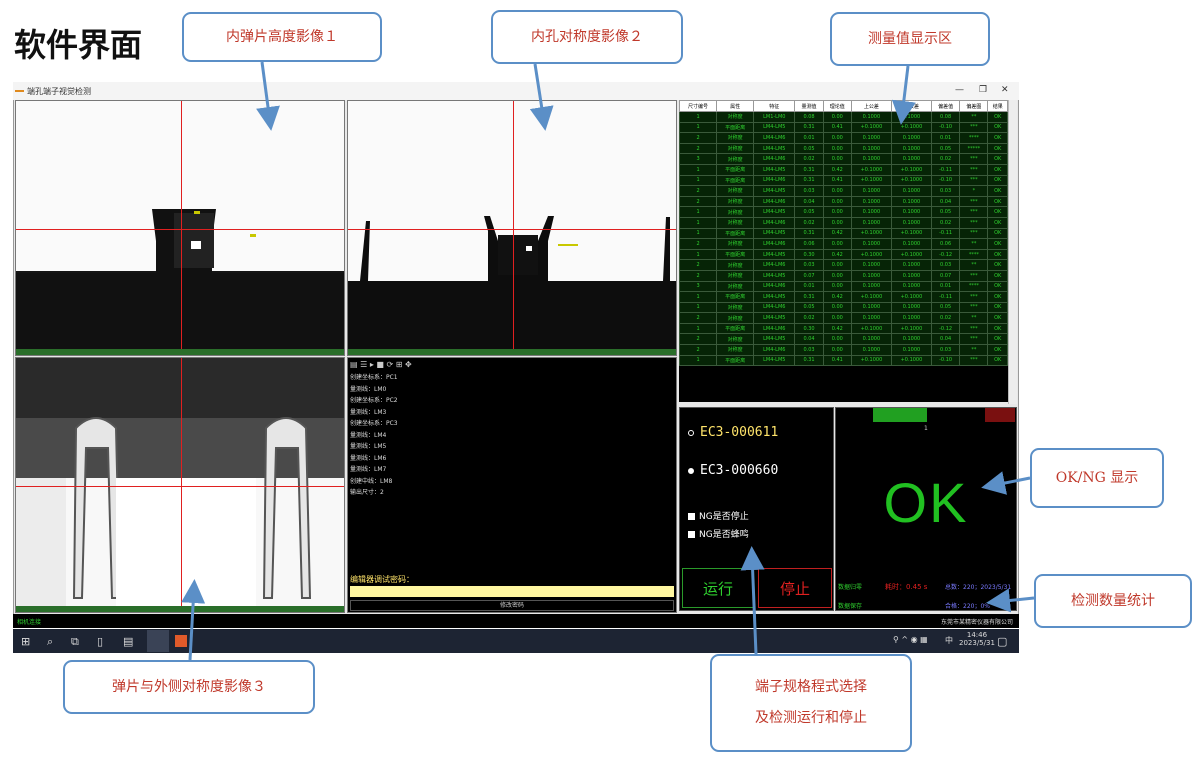  What do you see at coordinates (843, 244) in the screenshot?
I see `table-row: 2 对称度 LM4-LM6 0.06 0.00 0.1000 0.1000 0.06 ** OK` at bounding box center [843, 244].